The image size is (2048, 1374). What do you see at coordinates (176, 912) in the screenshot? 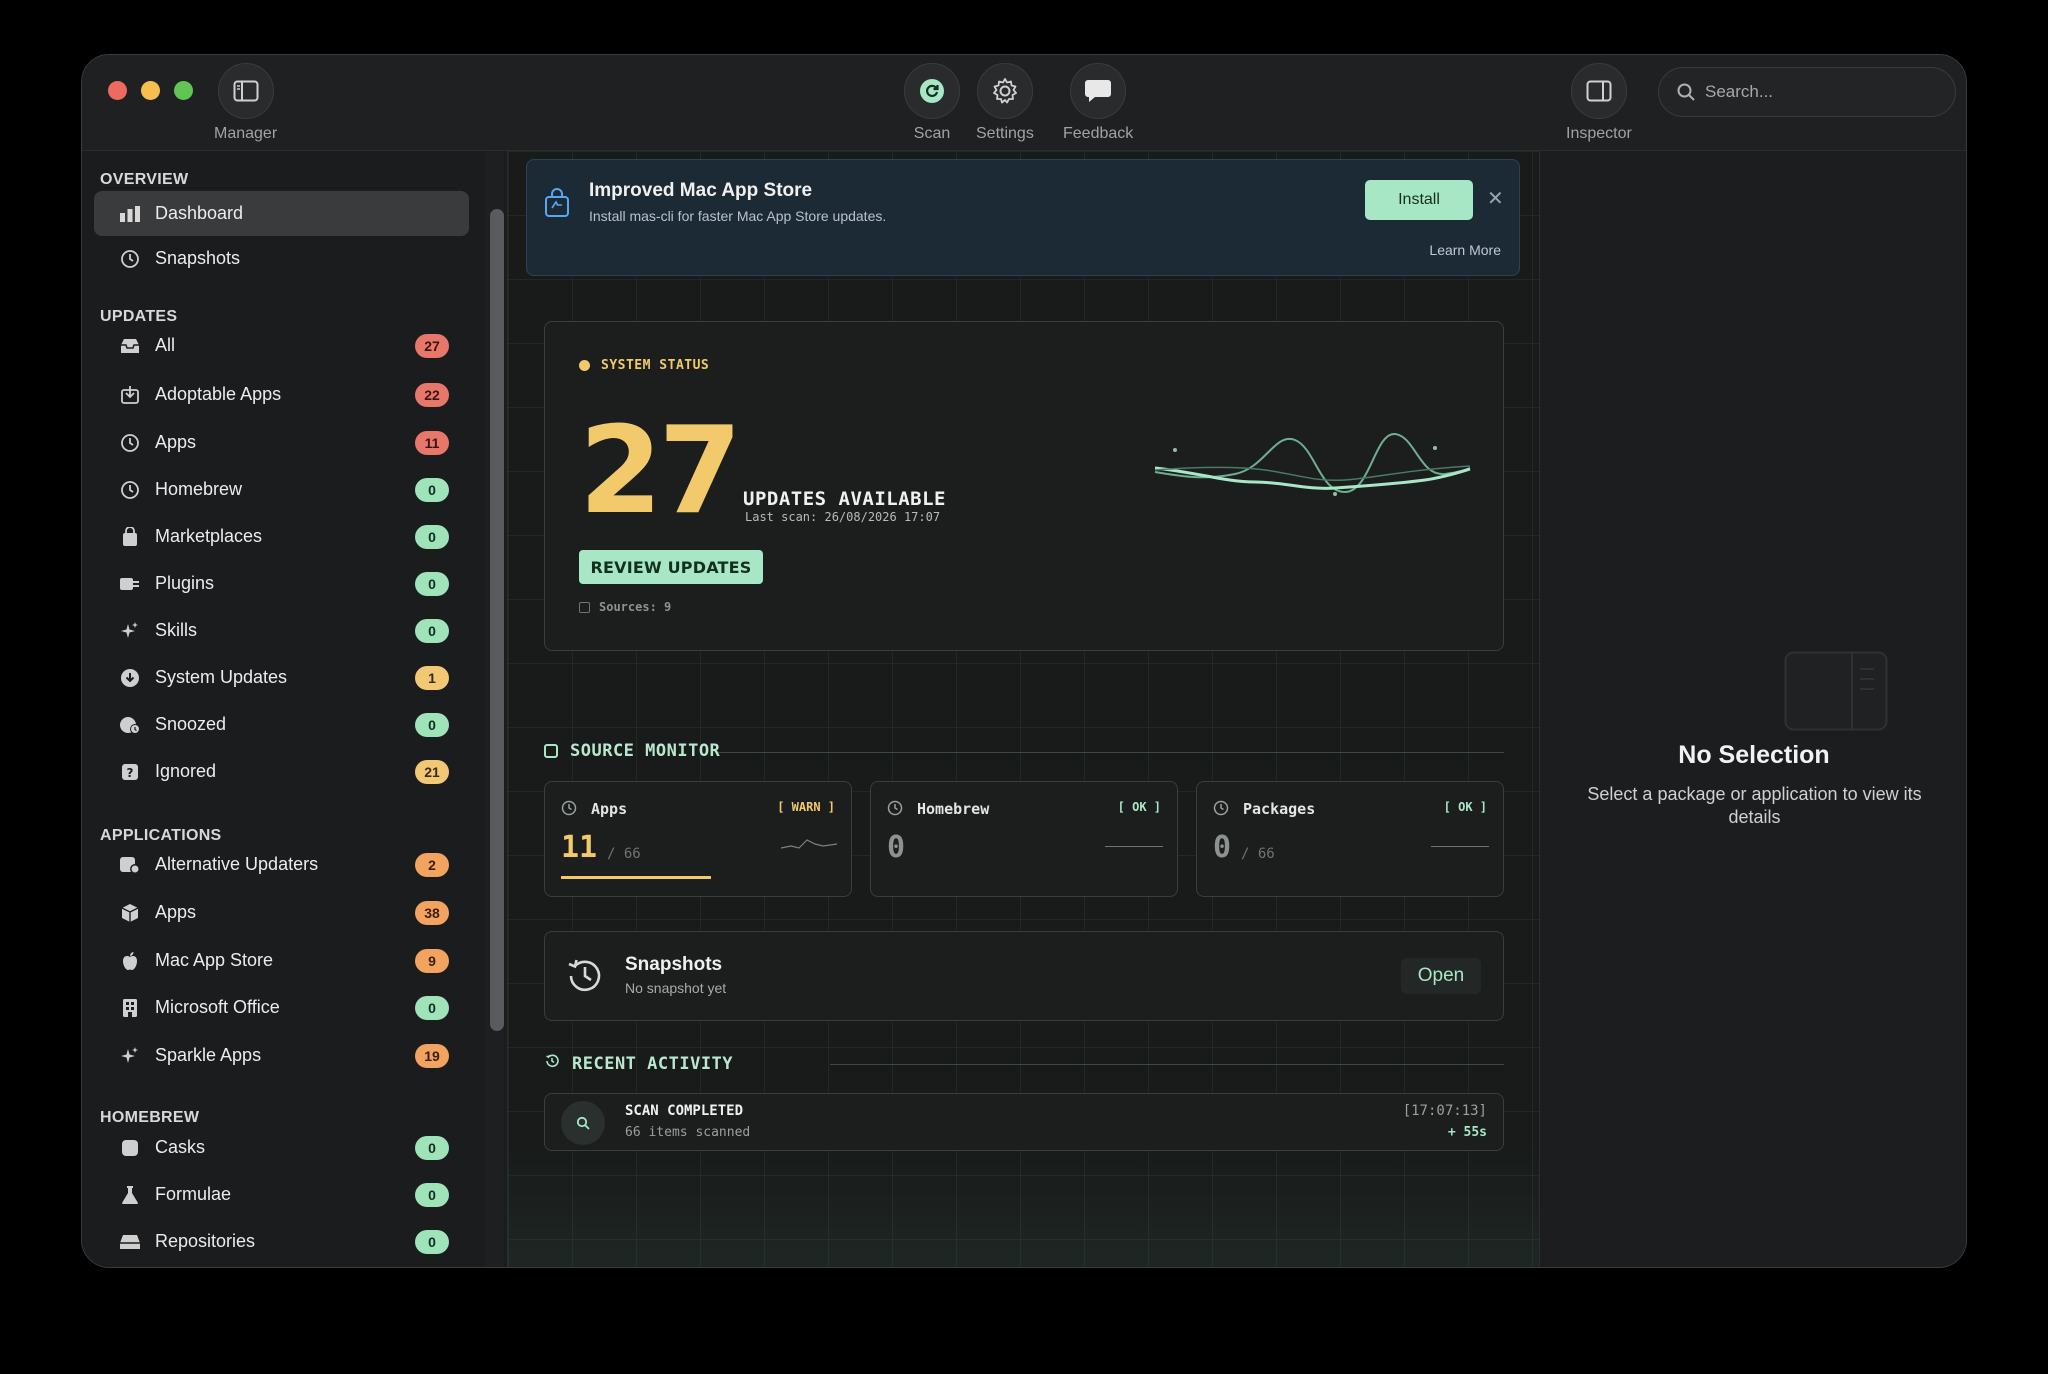
I see `sidebar-item-label: Apps` at bounding box center [176, 912].